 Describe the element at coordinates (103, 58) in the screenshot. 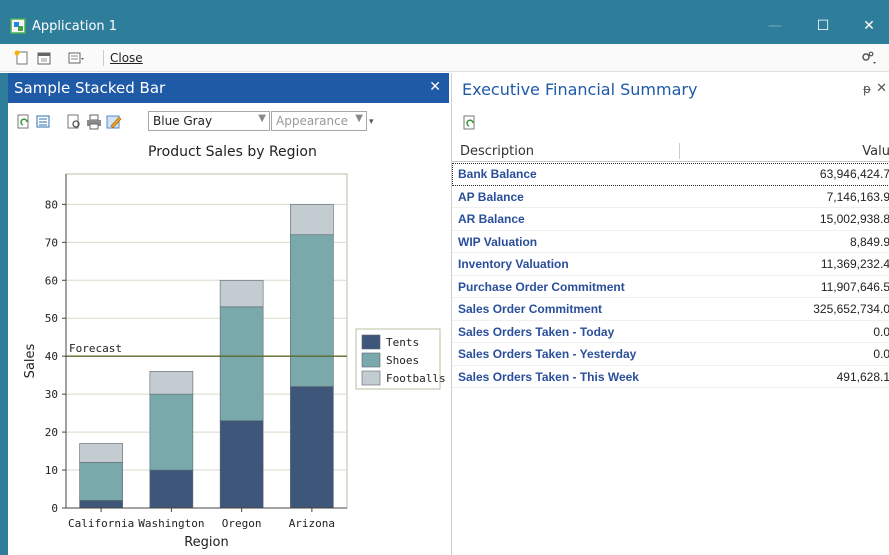

I see `toolbar-separator` at that location.